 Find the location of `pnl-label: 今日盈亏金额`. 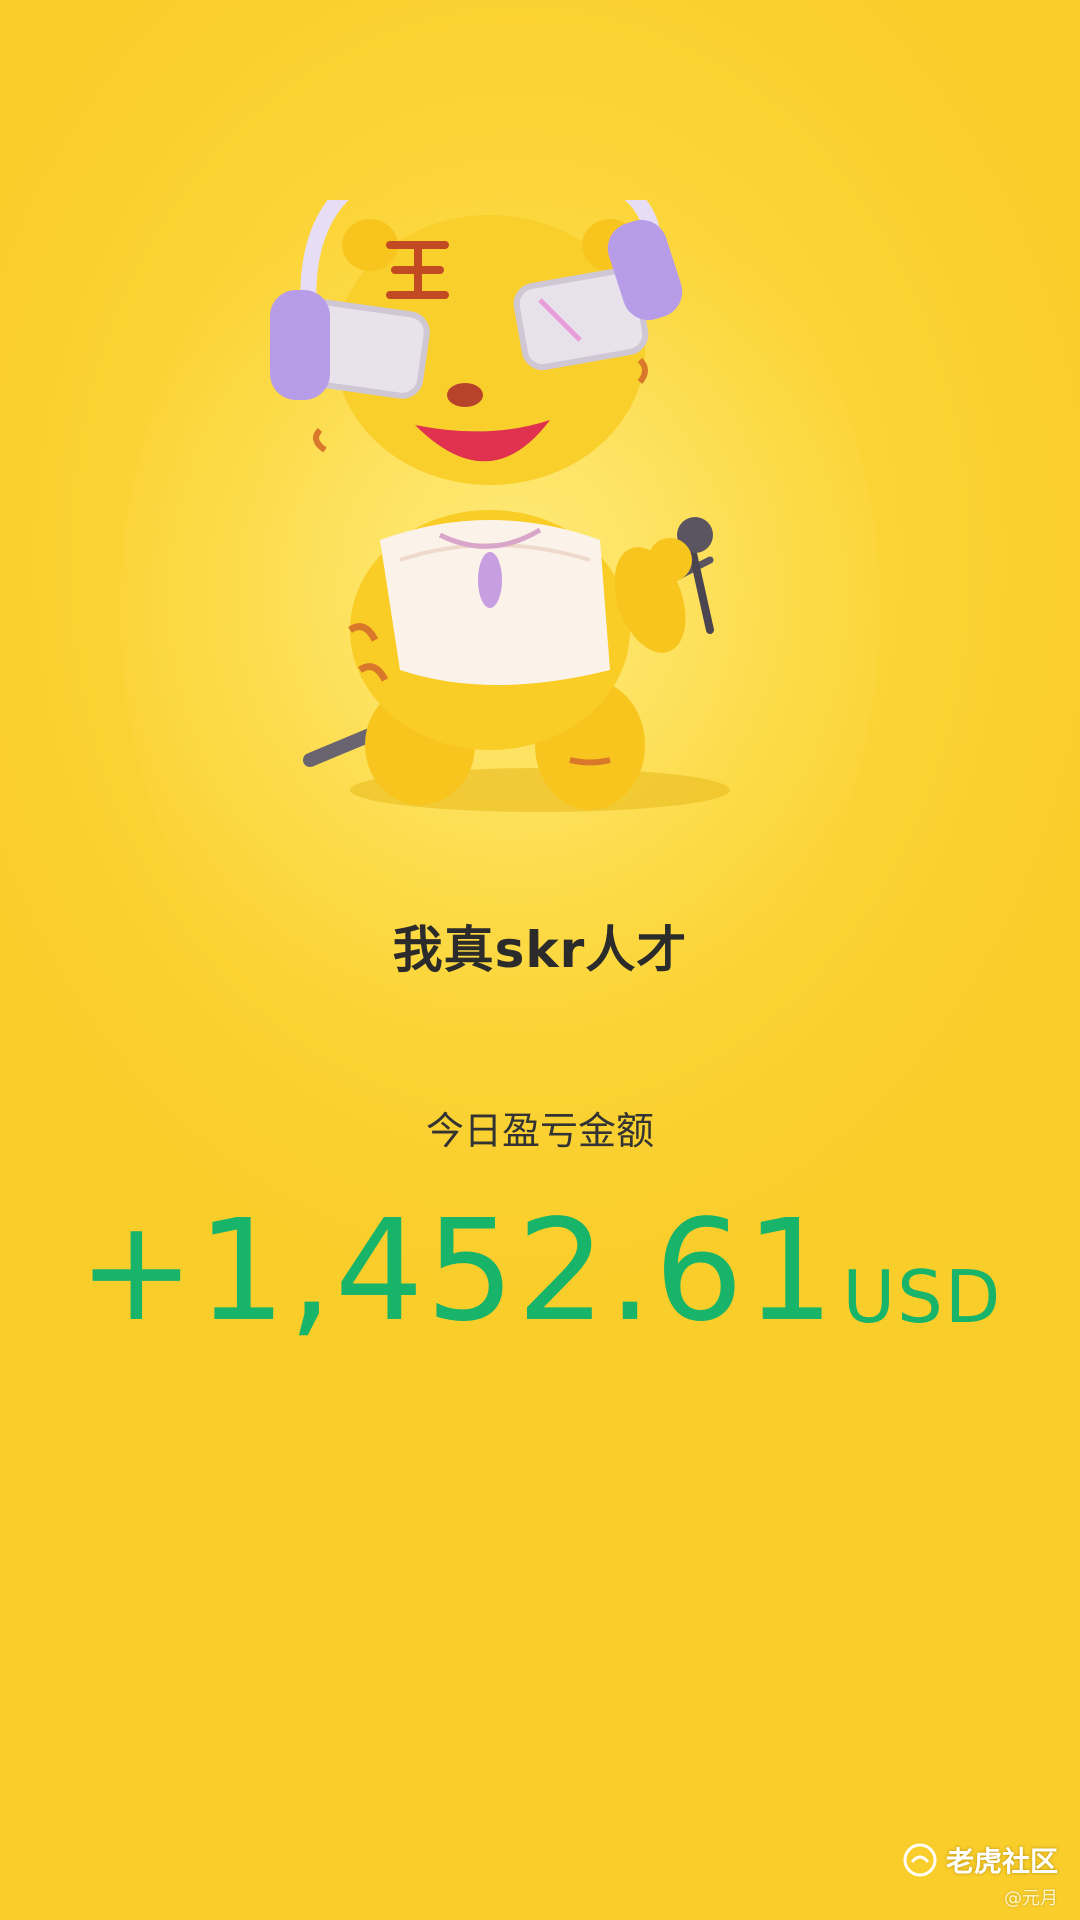

pnl-label: 今日盈亏金额 is located at coordinates (539, 1131).